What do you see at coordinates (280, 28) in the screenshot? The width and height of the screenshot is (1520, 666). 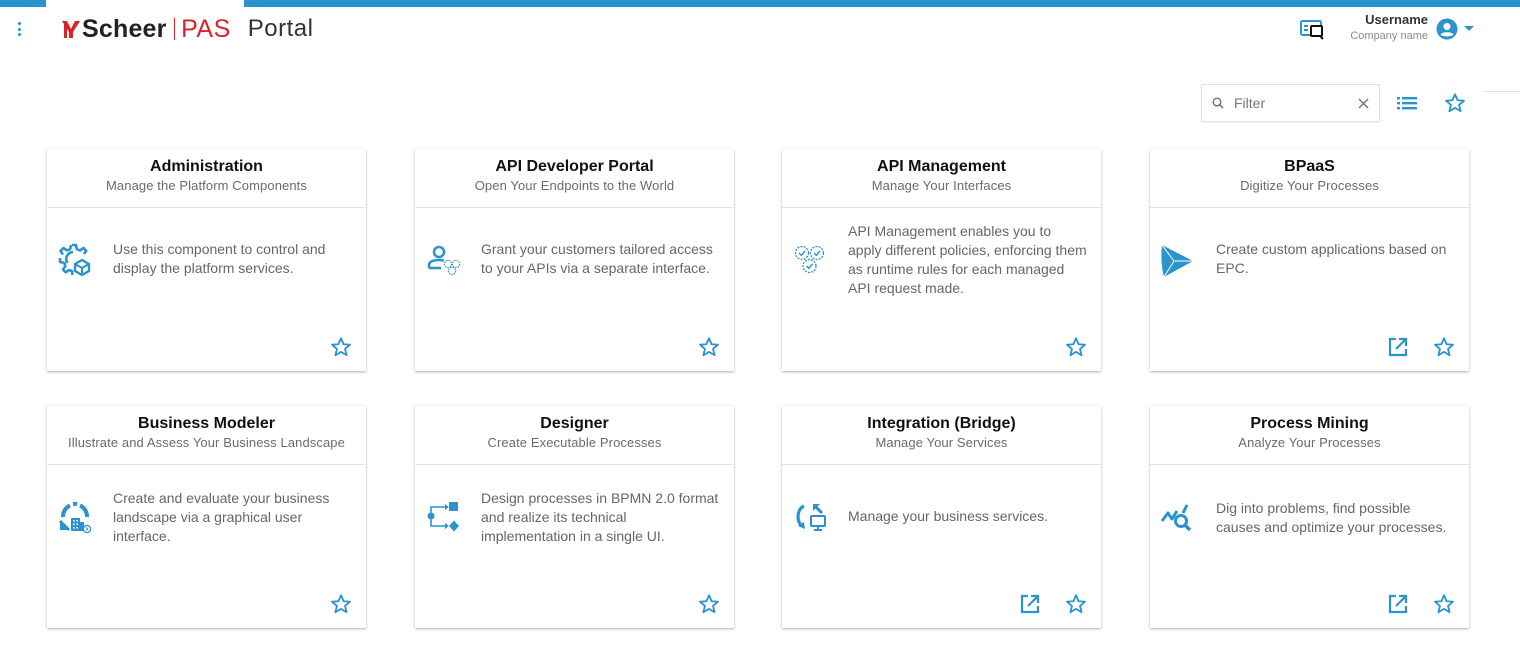 I see `app-title: Portal` at bounding box center [280, 28].